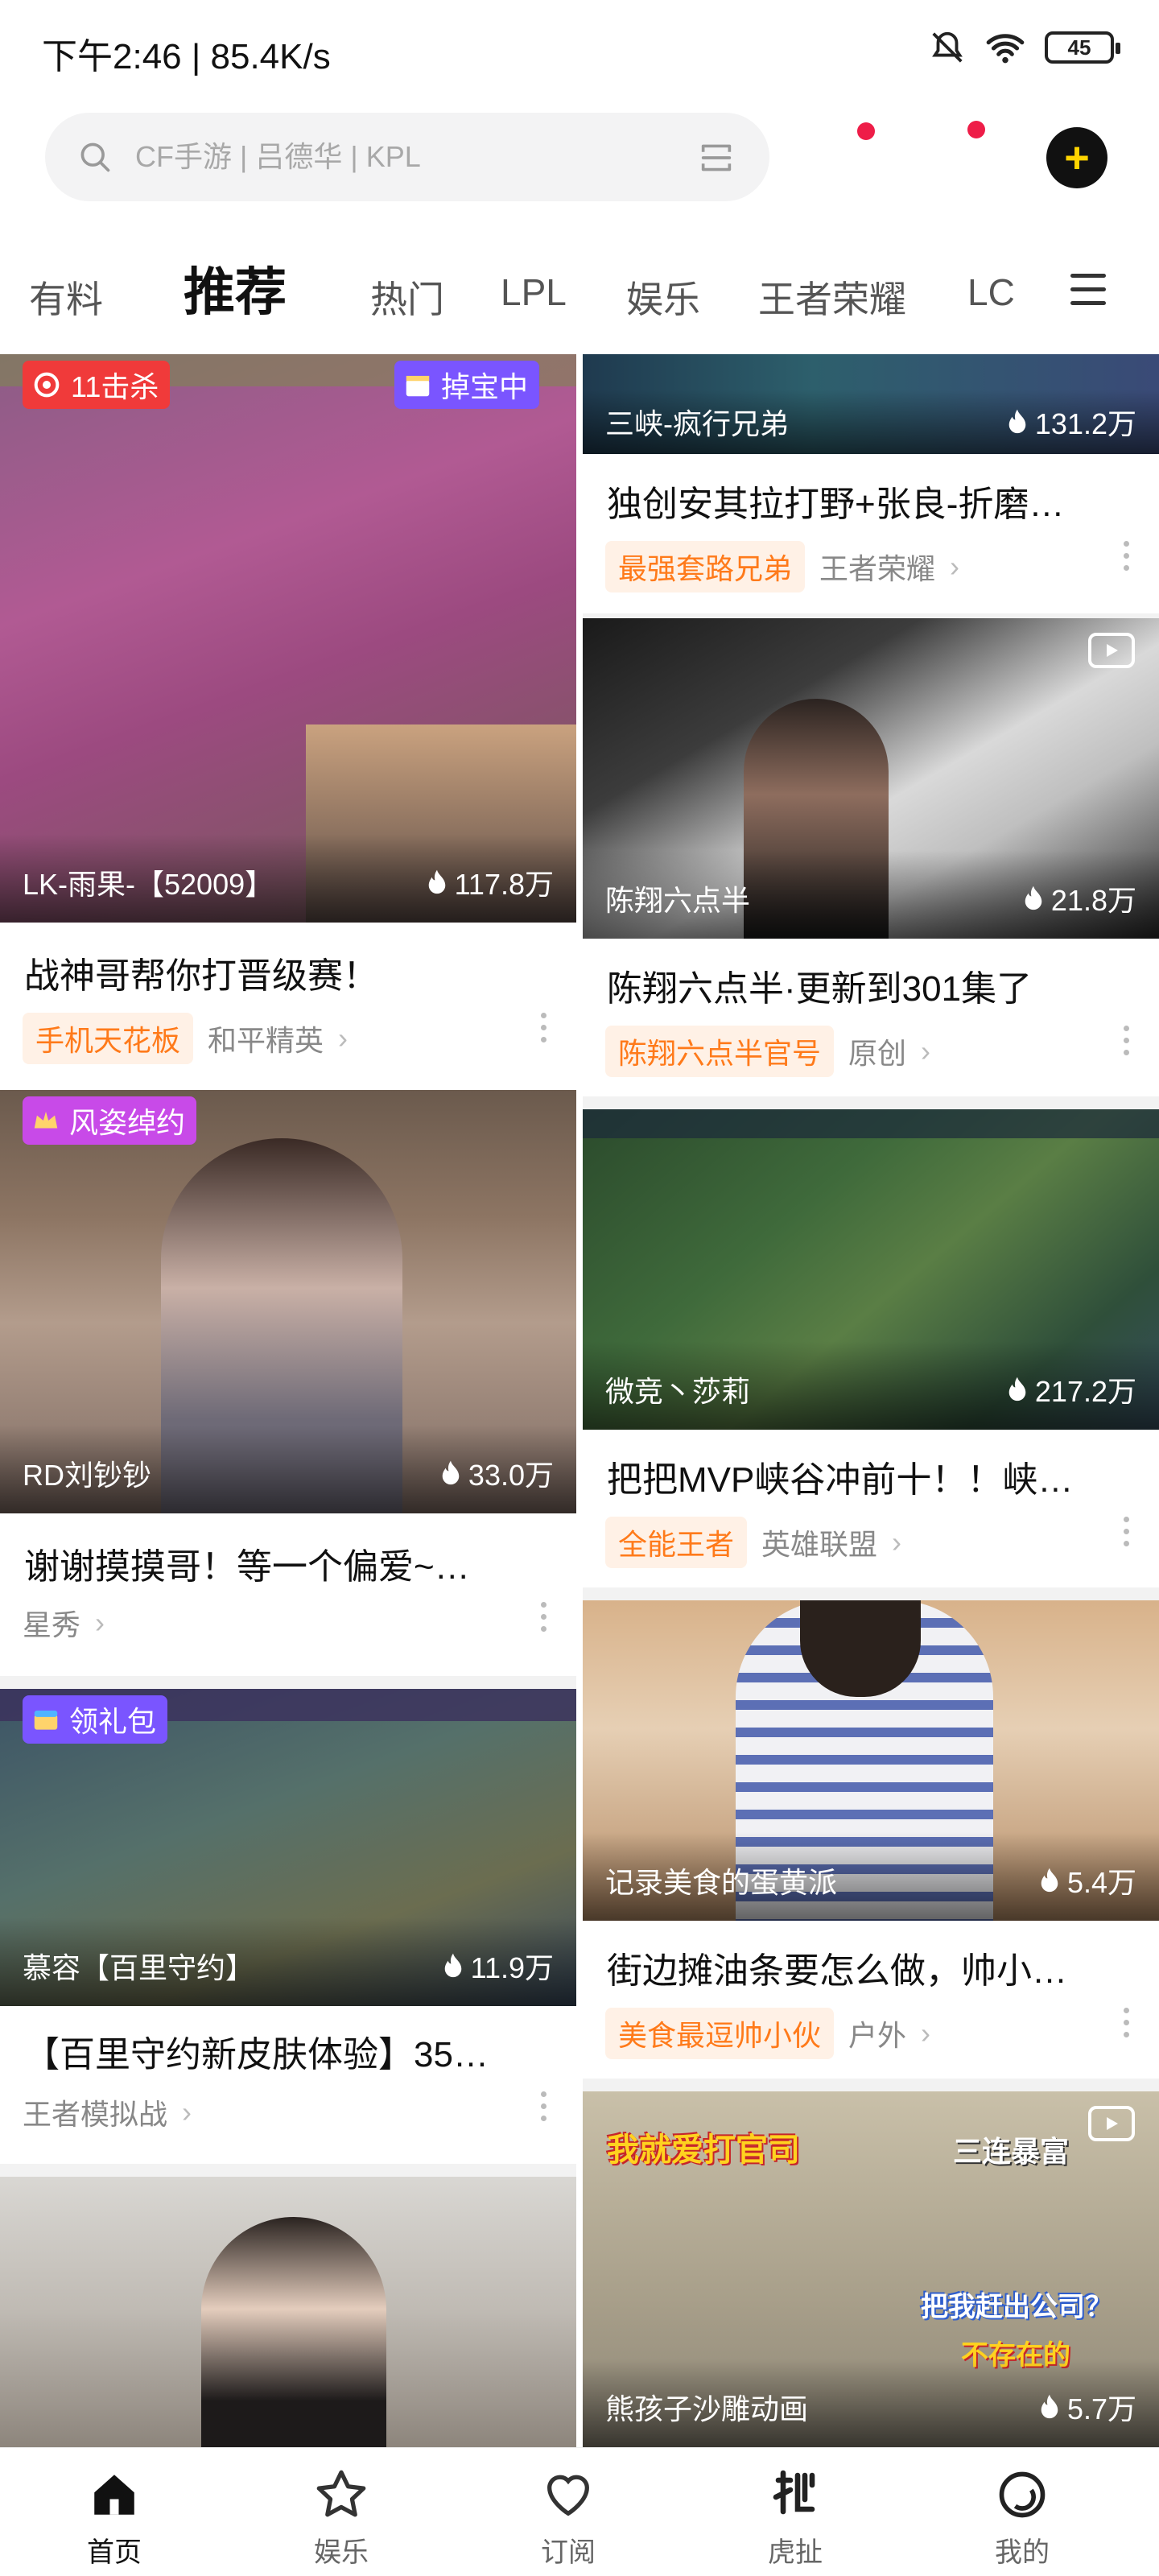 This screenshot has width=1159, height=2576. What do you see at coordinates (47, 385) in the screenshot?
I see `target-icon` at bounding box center [47, 385].